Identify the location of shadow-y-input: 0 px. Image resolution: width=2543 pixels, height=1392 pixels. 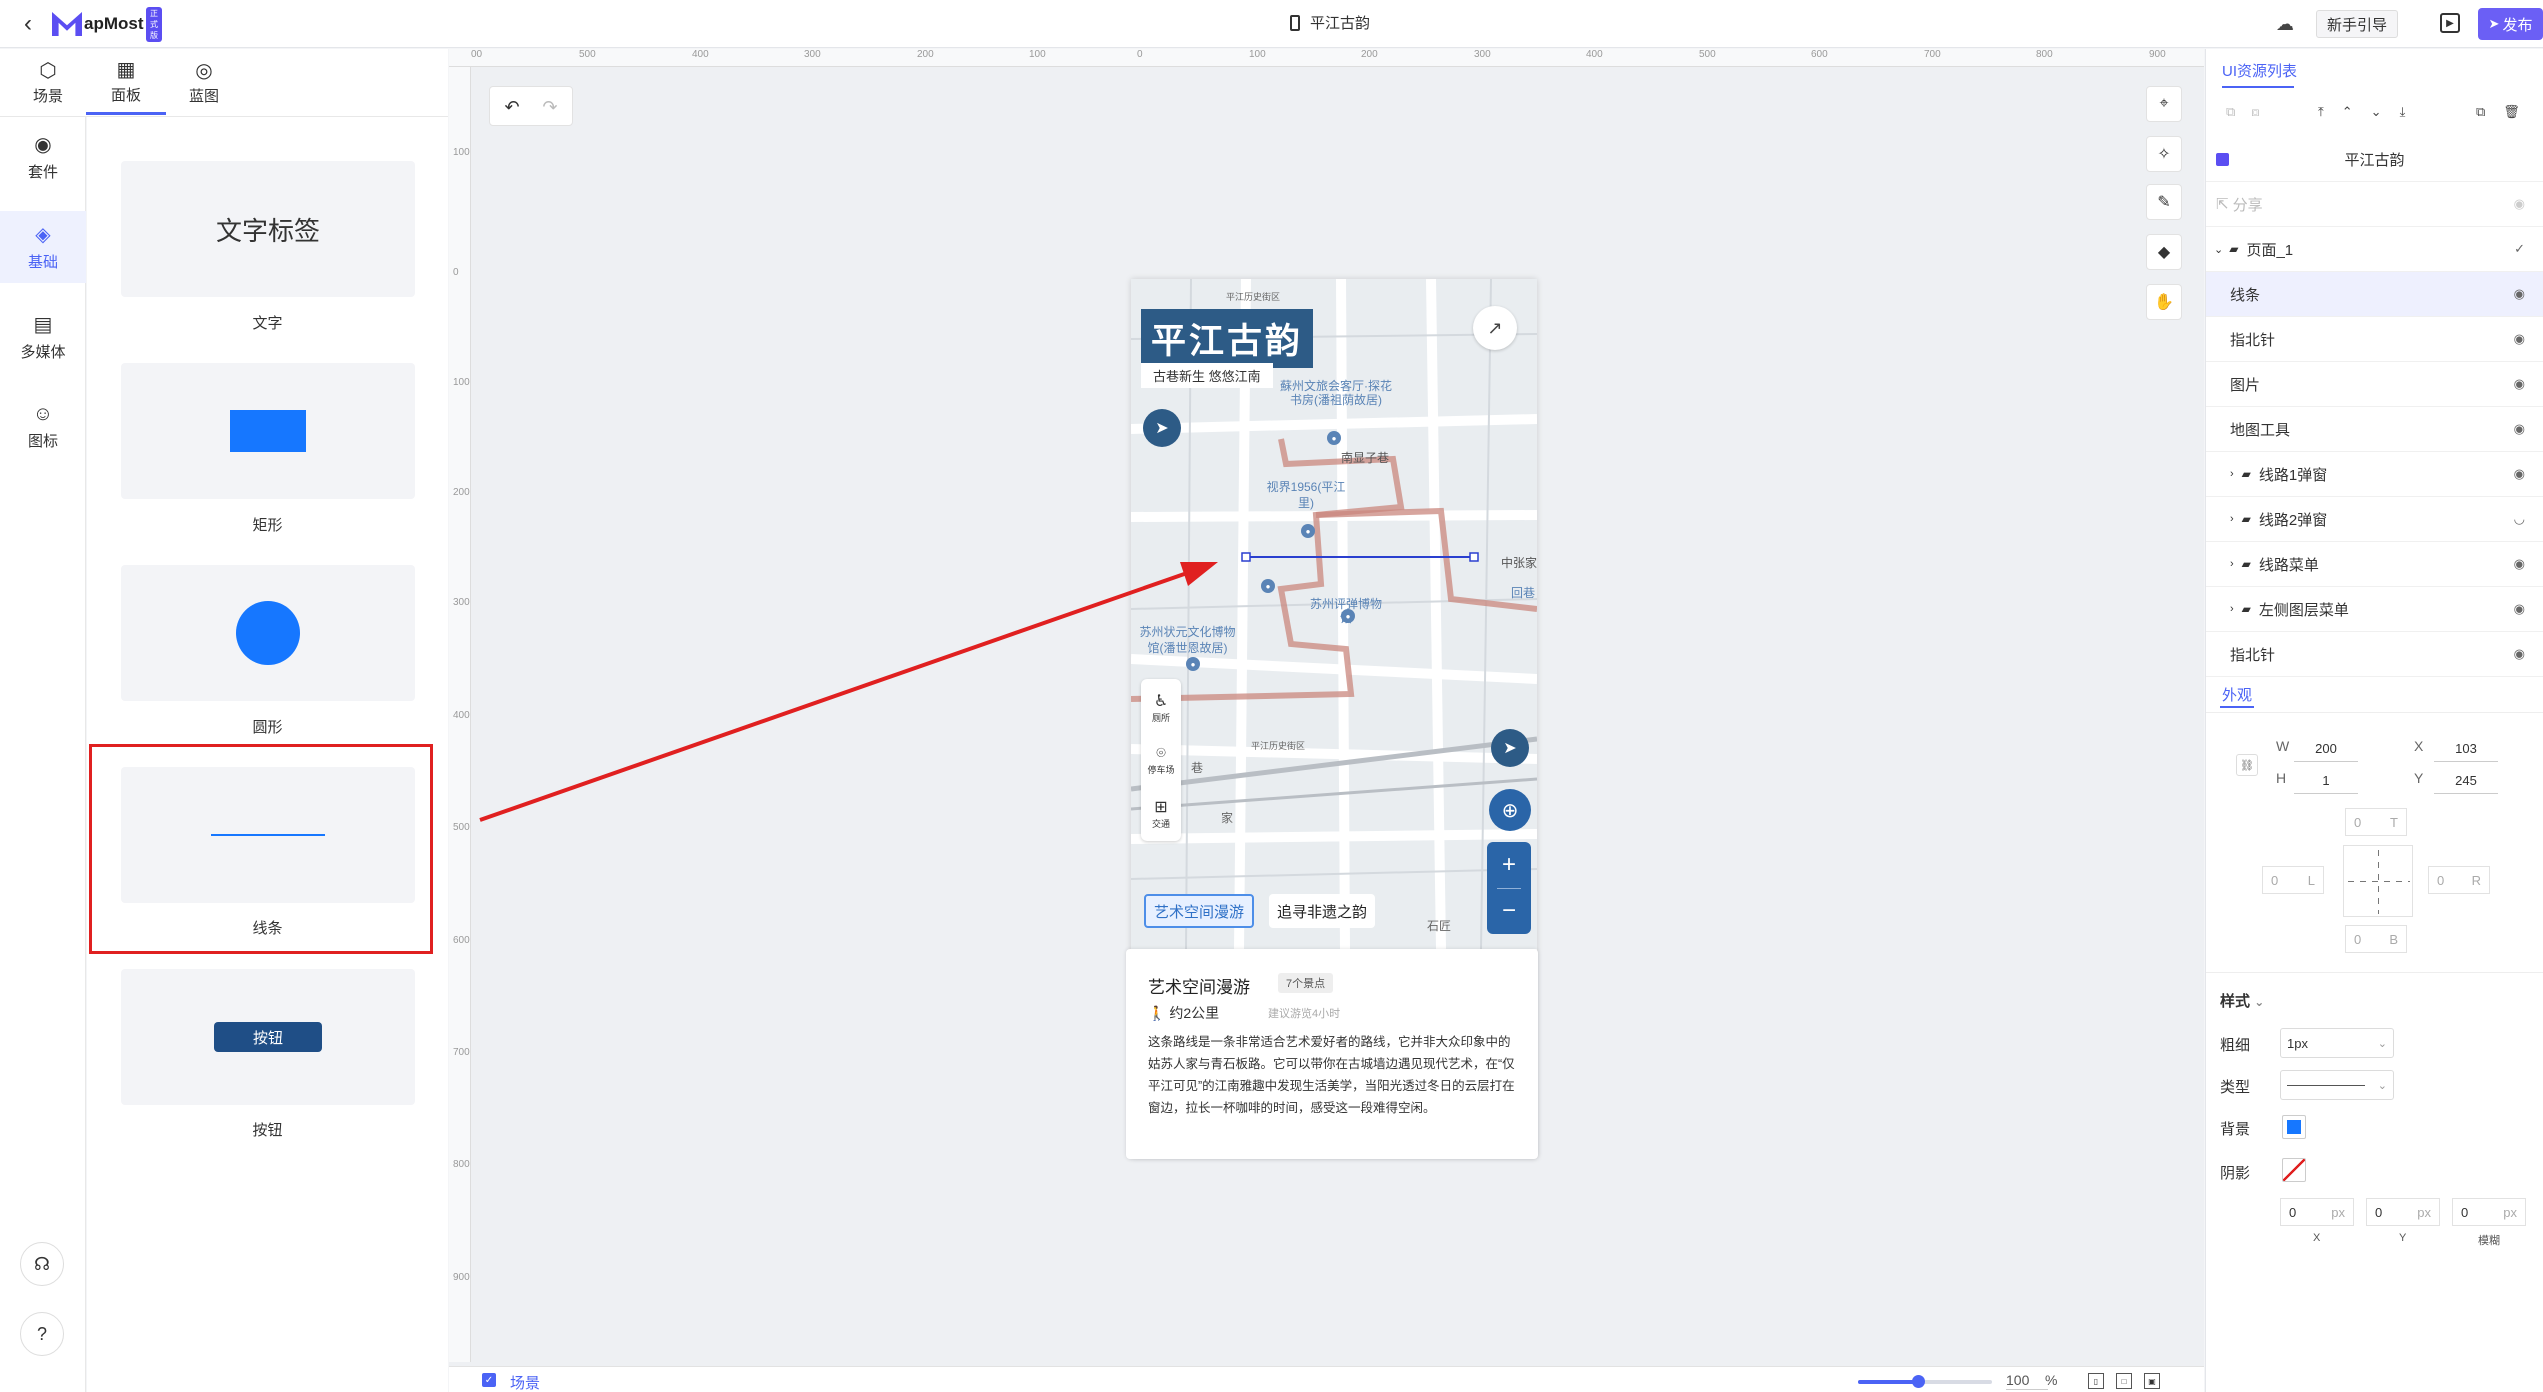
(2403, 1212).